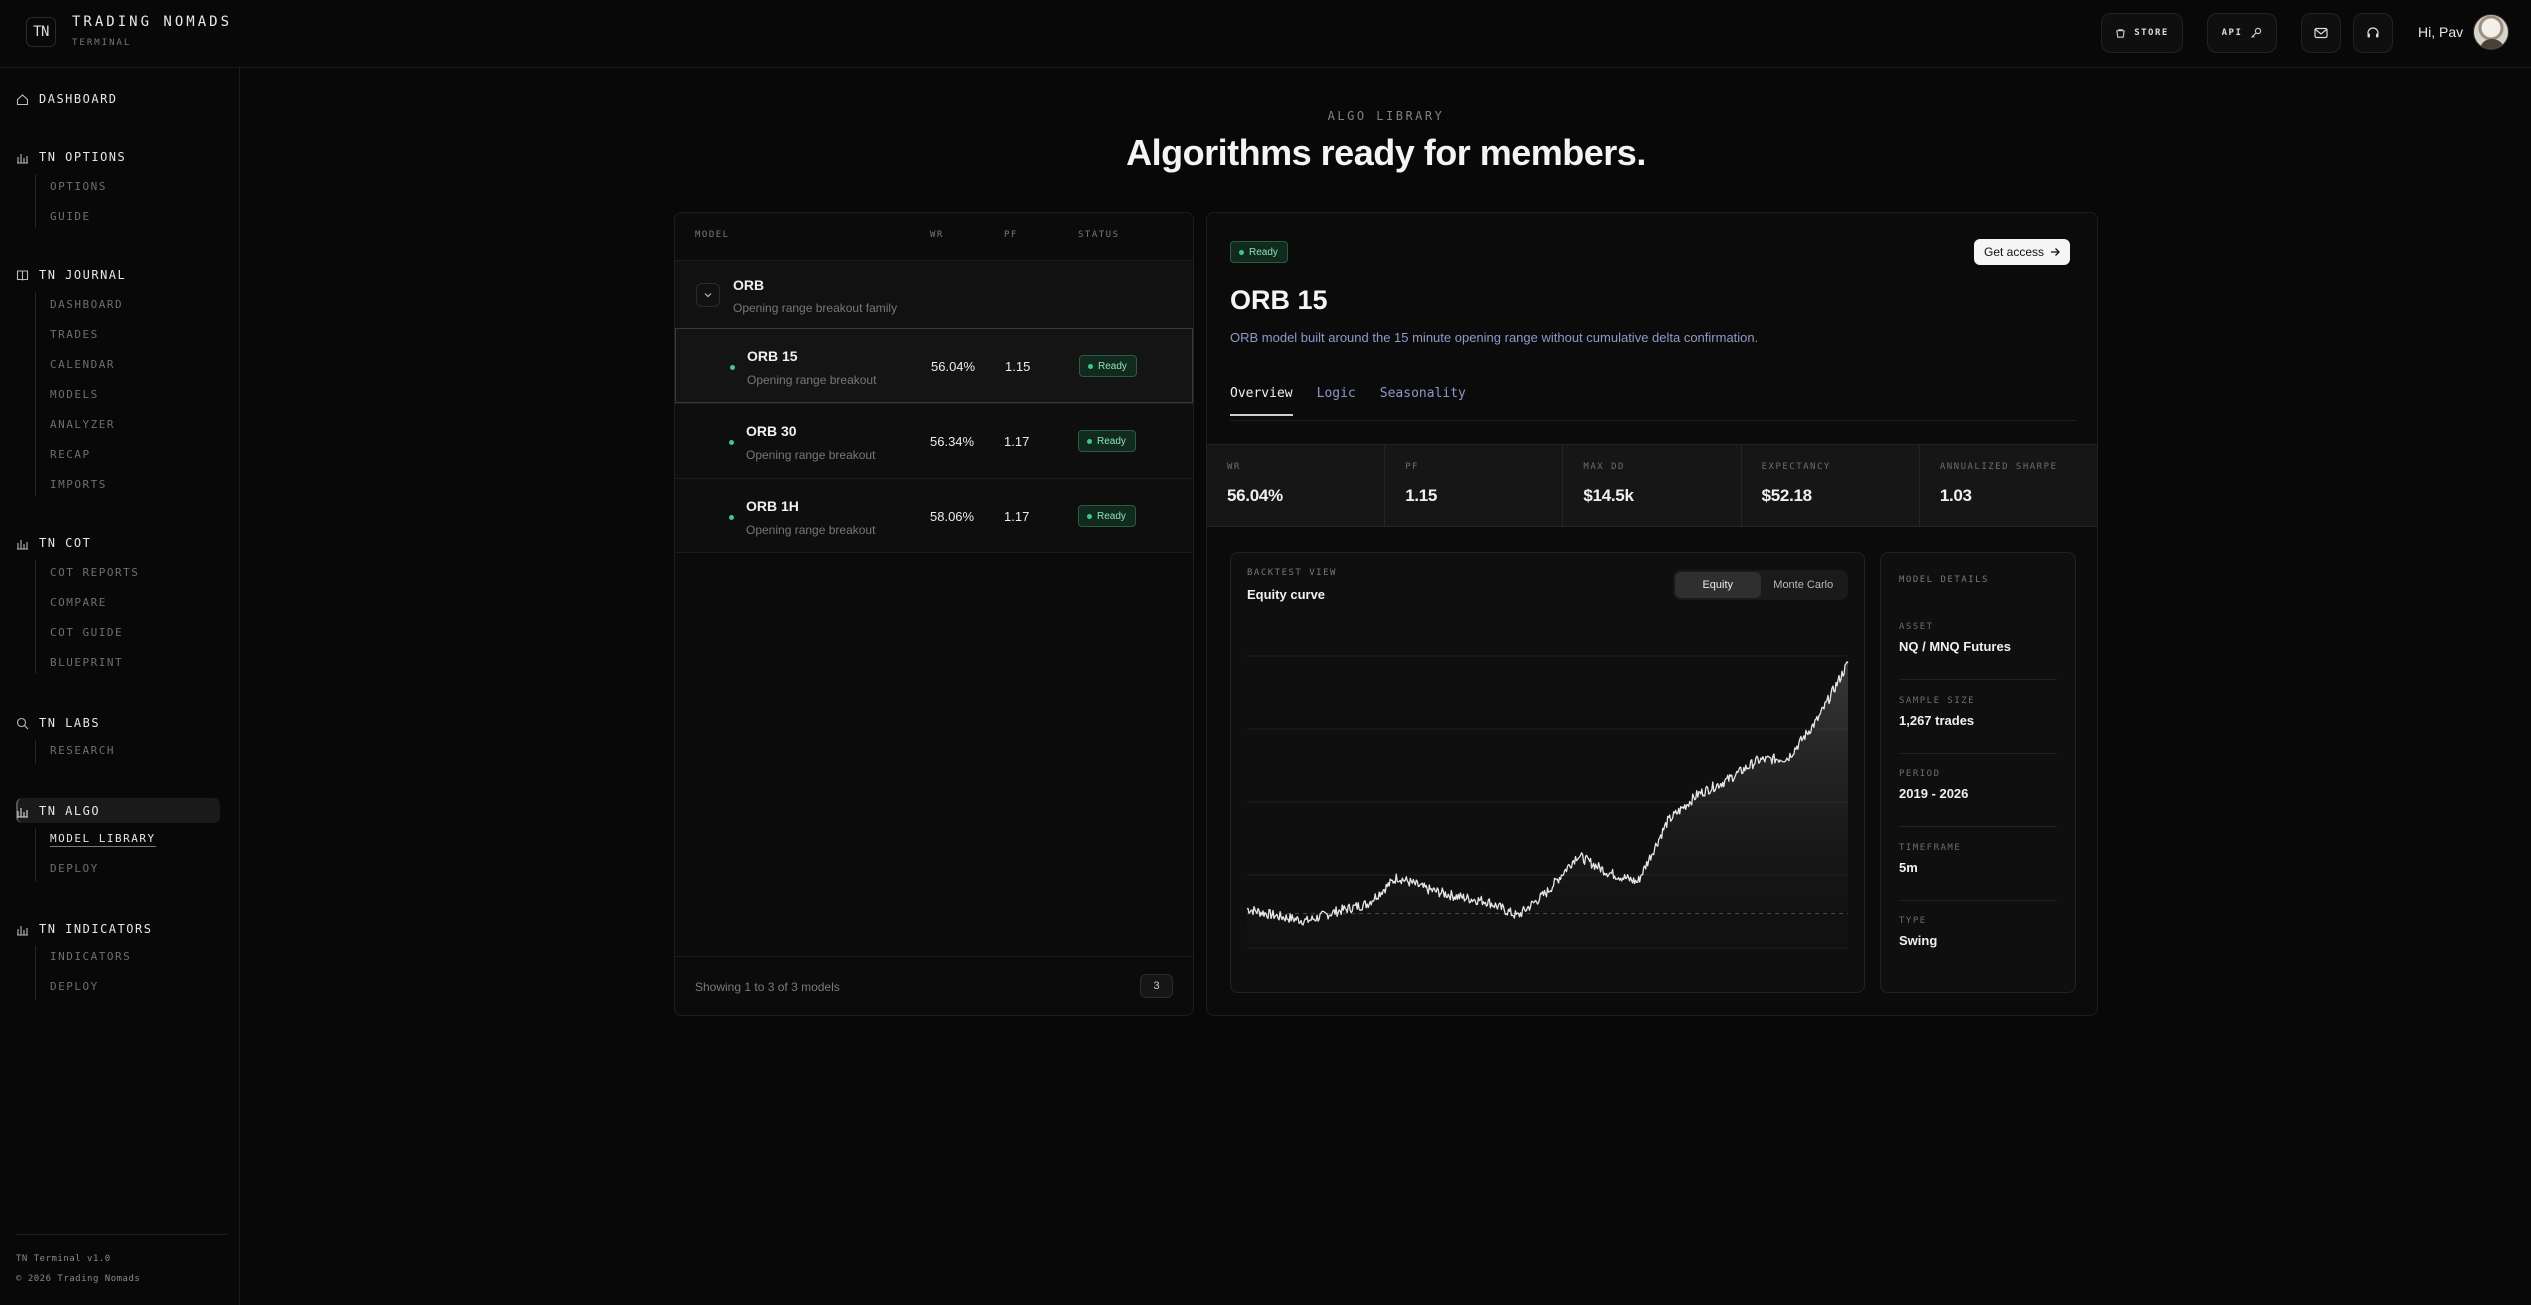 This screenshot has width=2531, height=1305. What do you see at coordinates (78, 602) in the screenshot?
I see `sidebar-item-compare: COMPARE` at bounding box center [78, 602].